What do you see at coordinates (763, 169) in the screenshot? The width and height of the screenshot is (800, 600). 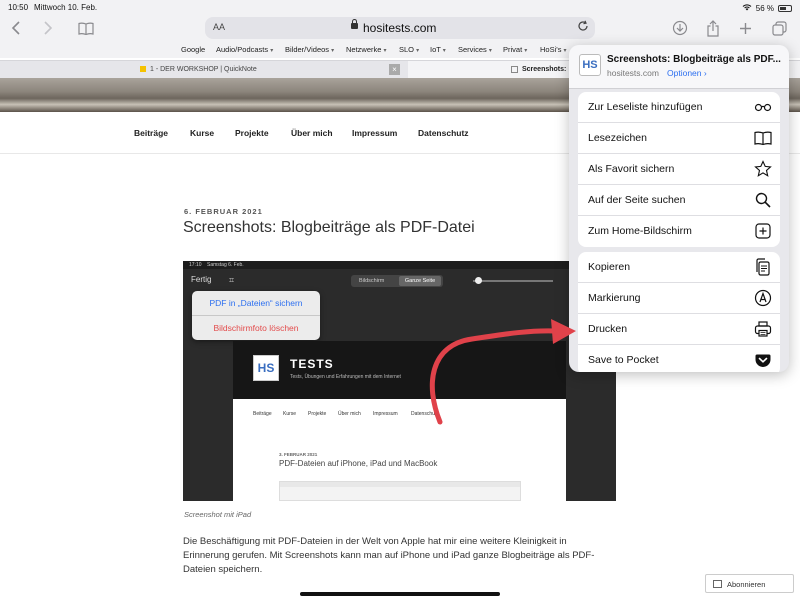 I see `star-icon` at bounding box center [763, 169].